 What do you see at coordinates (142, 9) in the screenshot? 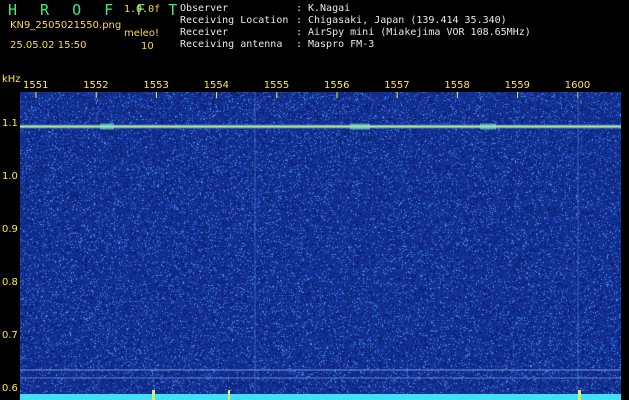
I see `app-version: 1.0.0f` at bounding box center [142, 9].